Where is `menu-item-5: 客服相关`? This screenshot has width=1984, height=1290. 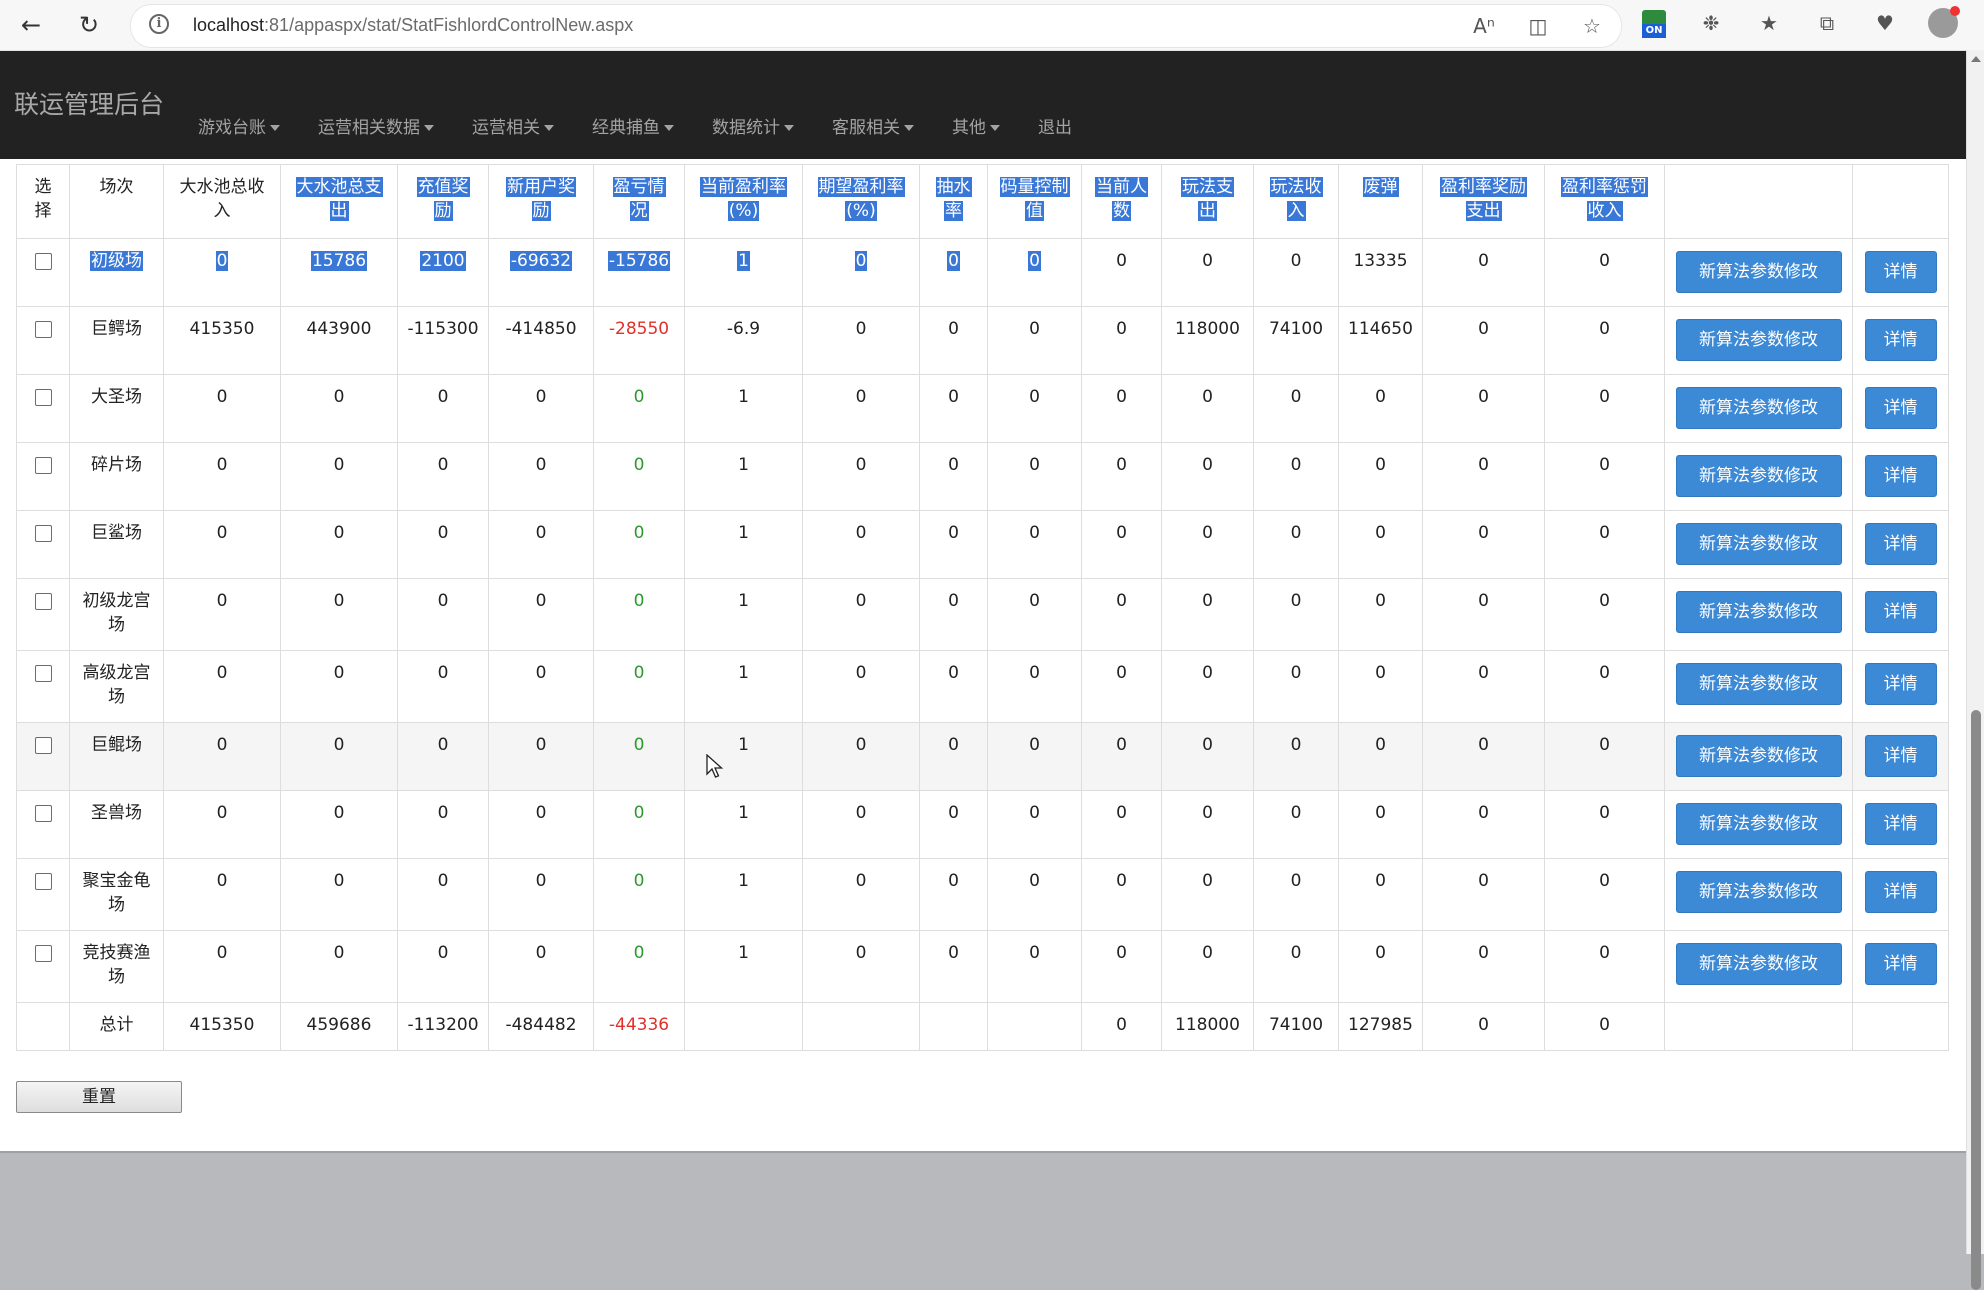
menu-item-5: 客服相关 is located at coordinates (873, 125).